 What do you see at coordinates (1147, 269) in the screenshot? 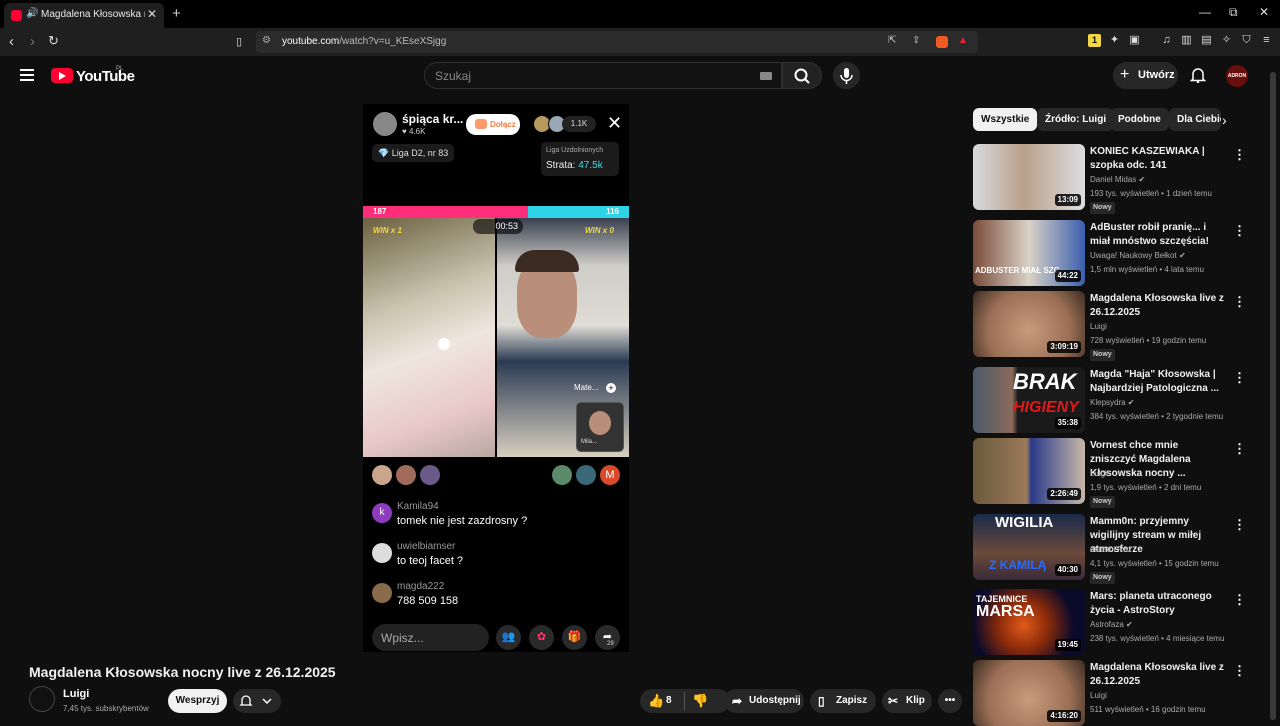
I see `rec-meta: 1,5 mln wyświetleń • 4 lata temu` at bounding box center [1147, 269].